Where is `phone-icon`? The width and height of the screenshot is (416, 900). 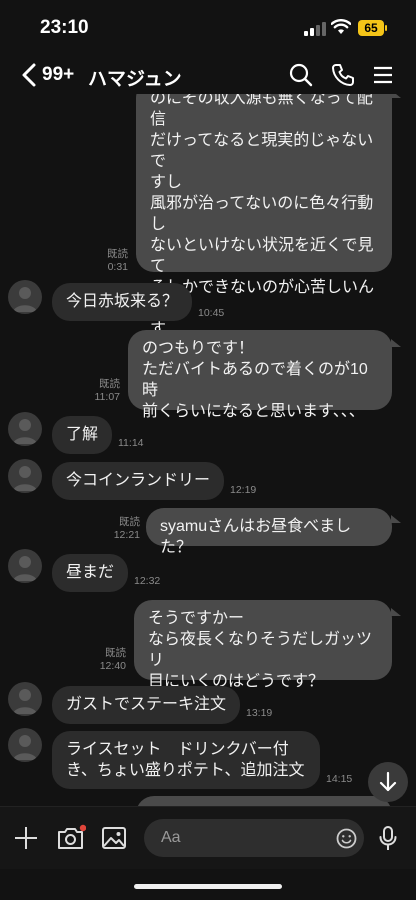 phone-icon is located at coordinates (343, 75).